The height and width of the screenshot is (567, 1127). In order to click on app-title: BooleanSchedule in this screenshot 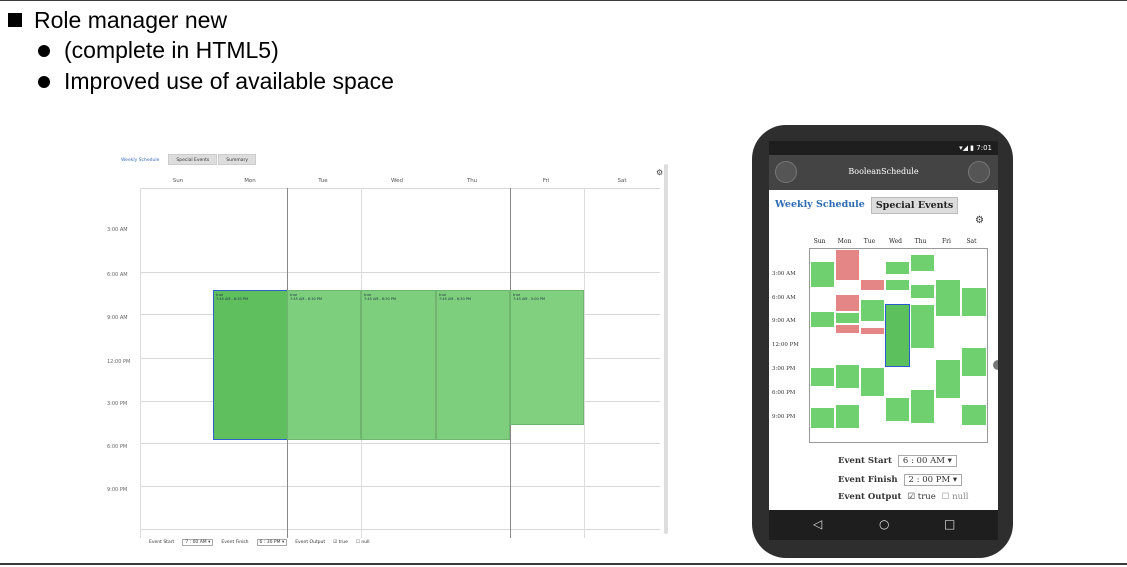, I will do `click(883, 171)`.